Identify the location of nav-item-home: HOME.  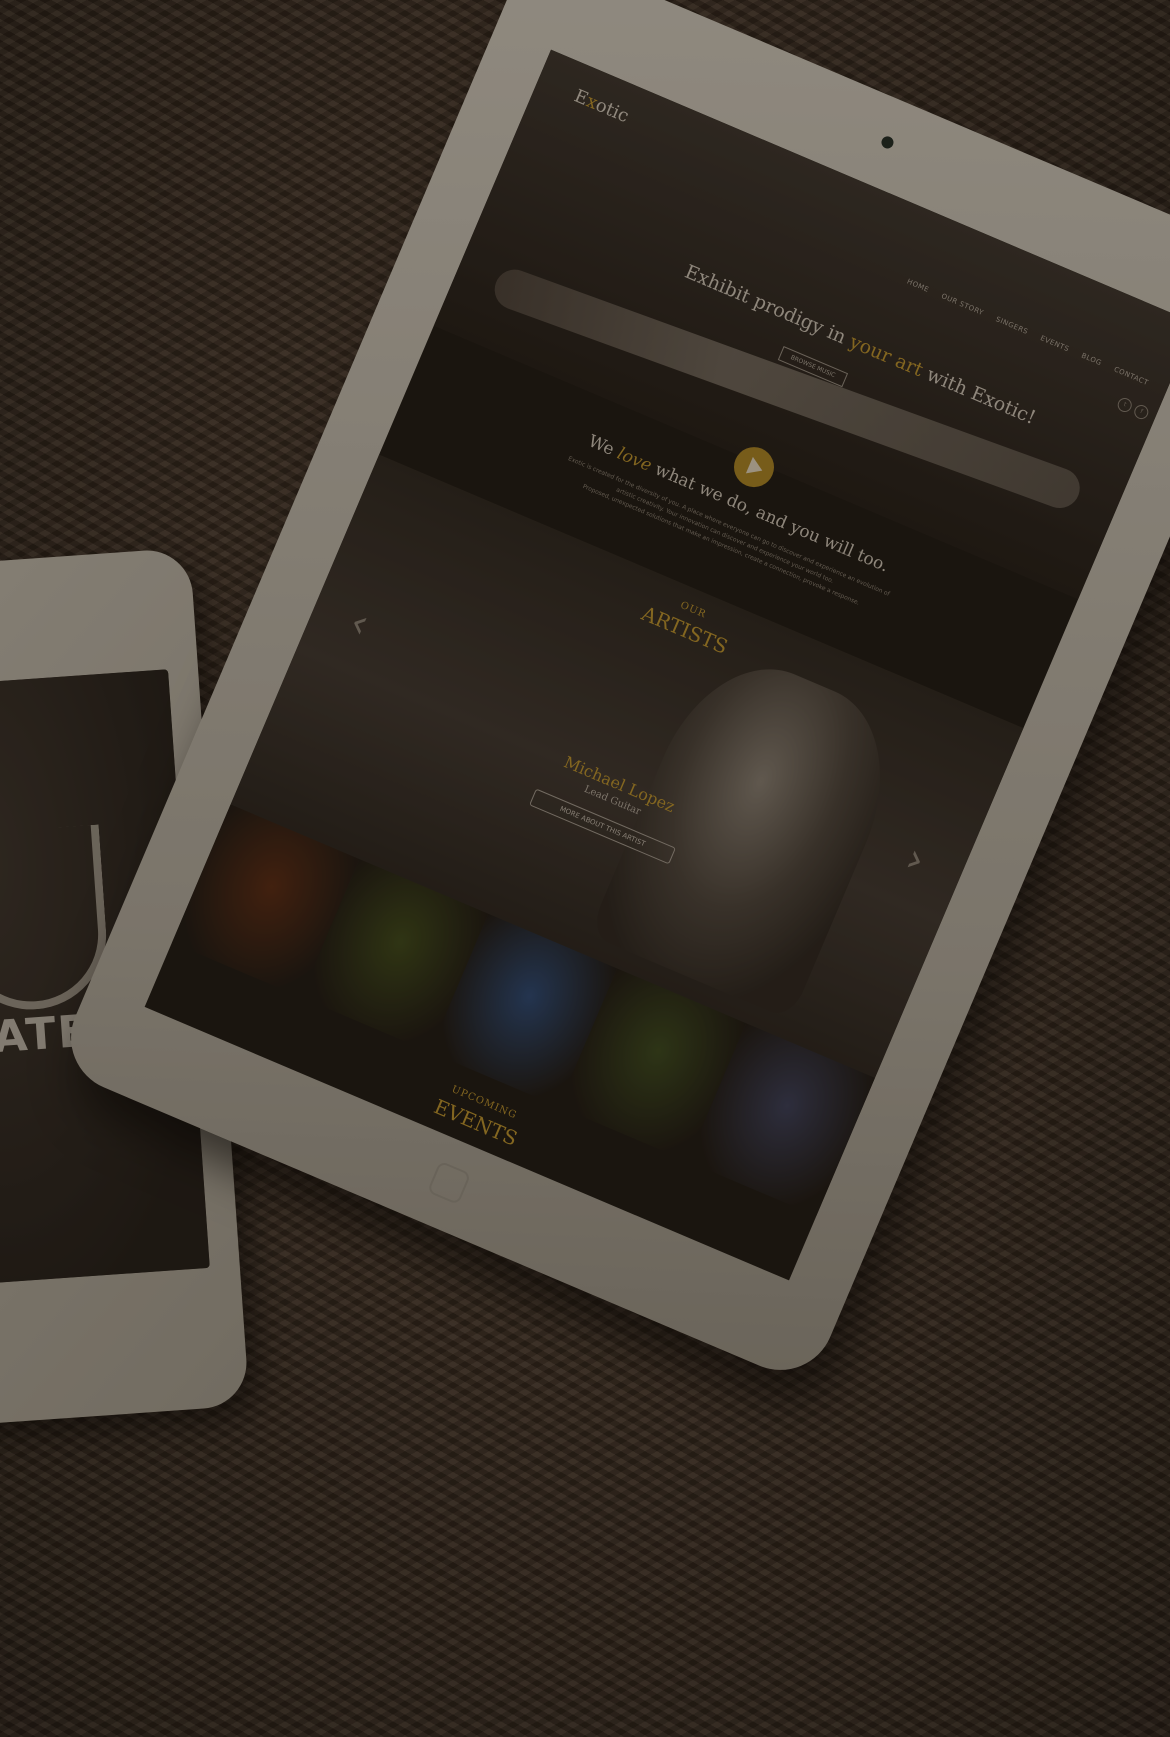
(918, 286).